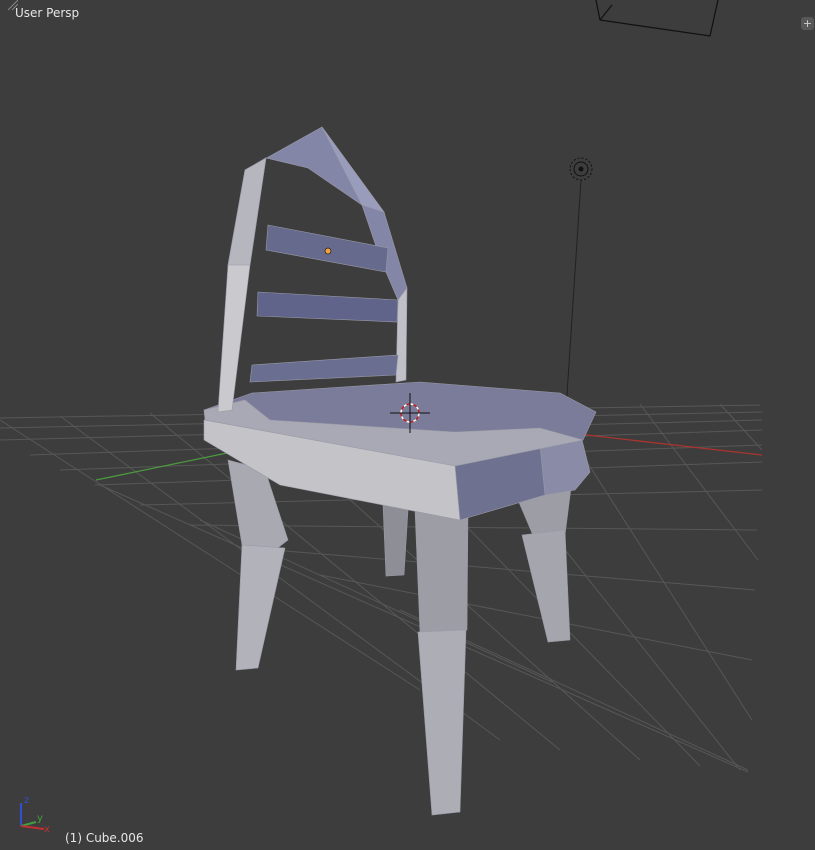  I want to click on x-axis-label: x, so click(47, 829).